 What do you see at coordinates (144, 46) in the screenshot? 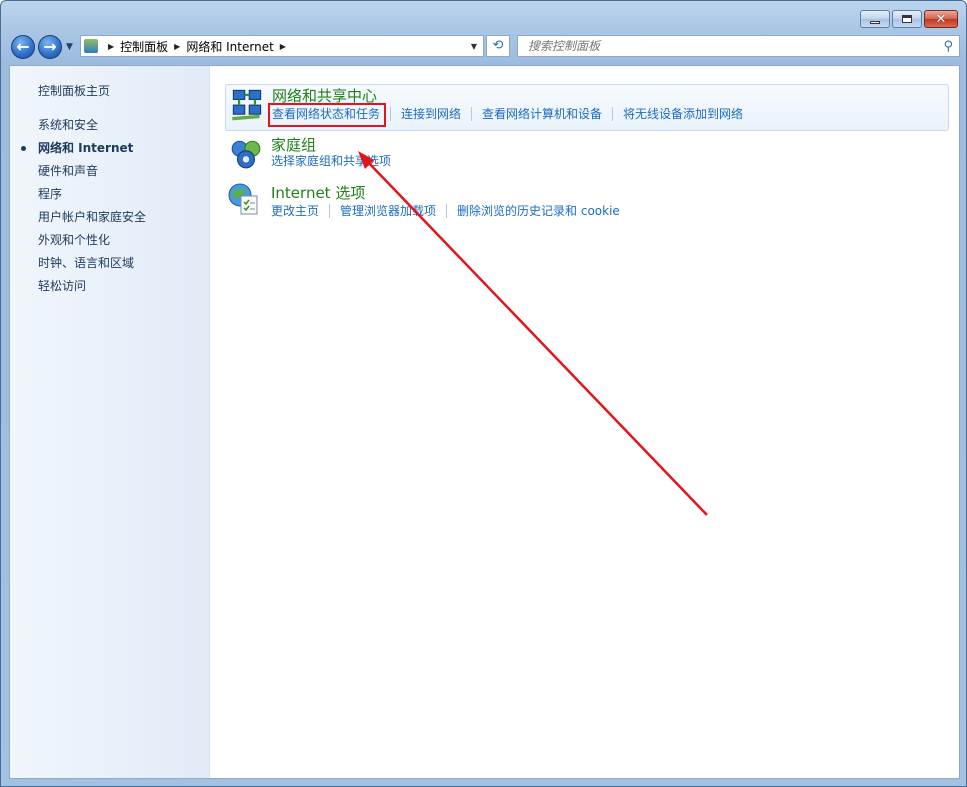
I see `breadcrumb-control-panel: 控制面板` at bounding box center [144, 46].